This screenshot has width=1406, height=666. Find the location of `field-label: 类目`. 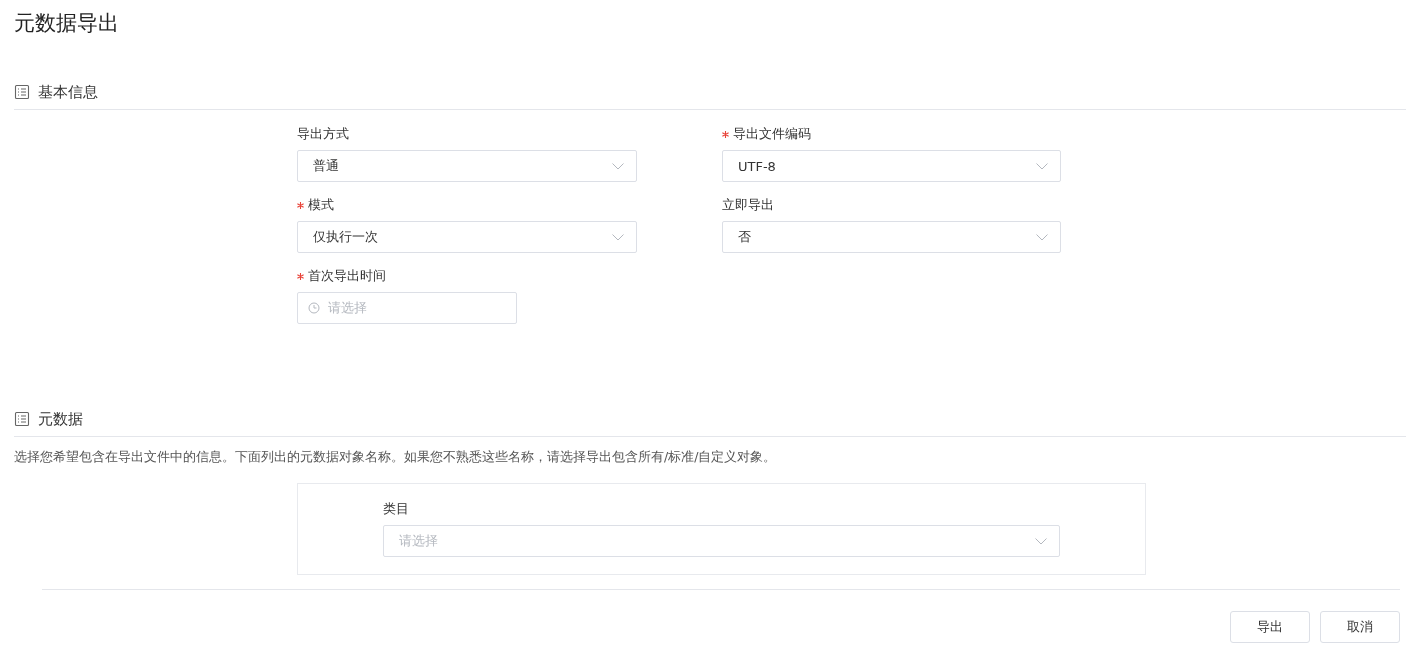

field-label: 类目 is located at coordinates (396, 509).